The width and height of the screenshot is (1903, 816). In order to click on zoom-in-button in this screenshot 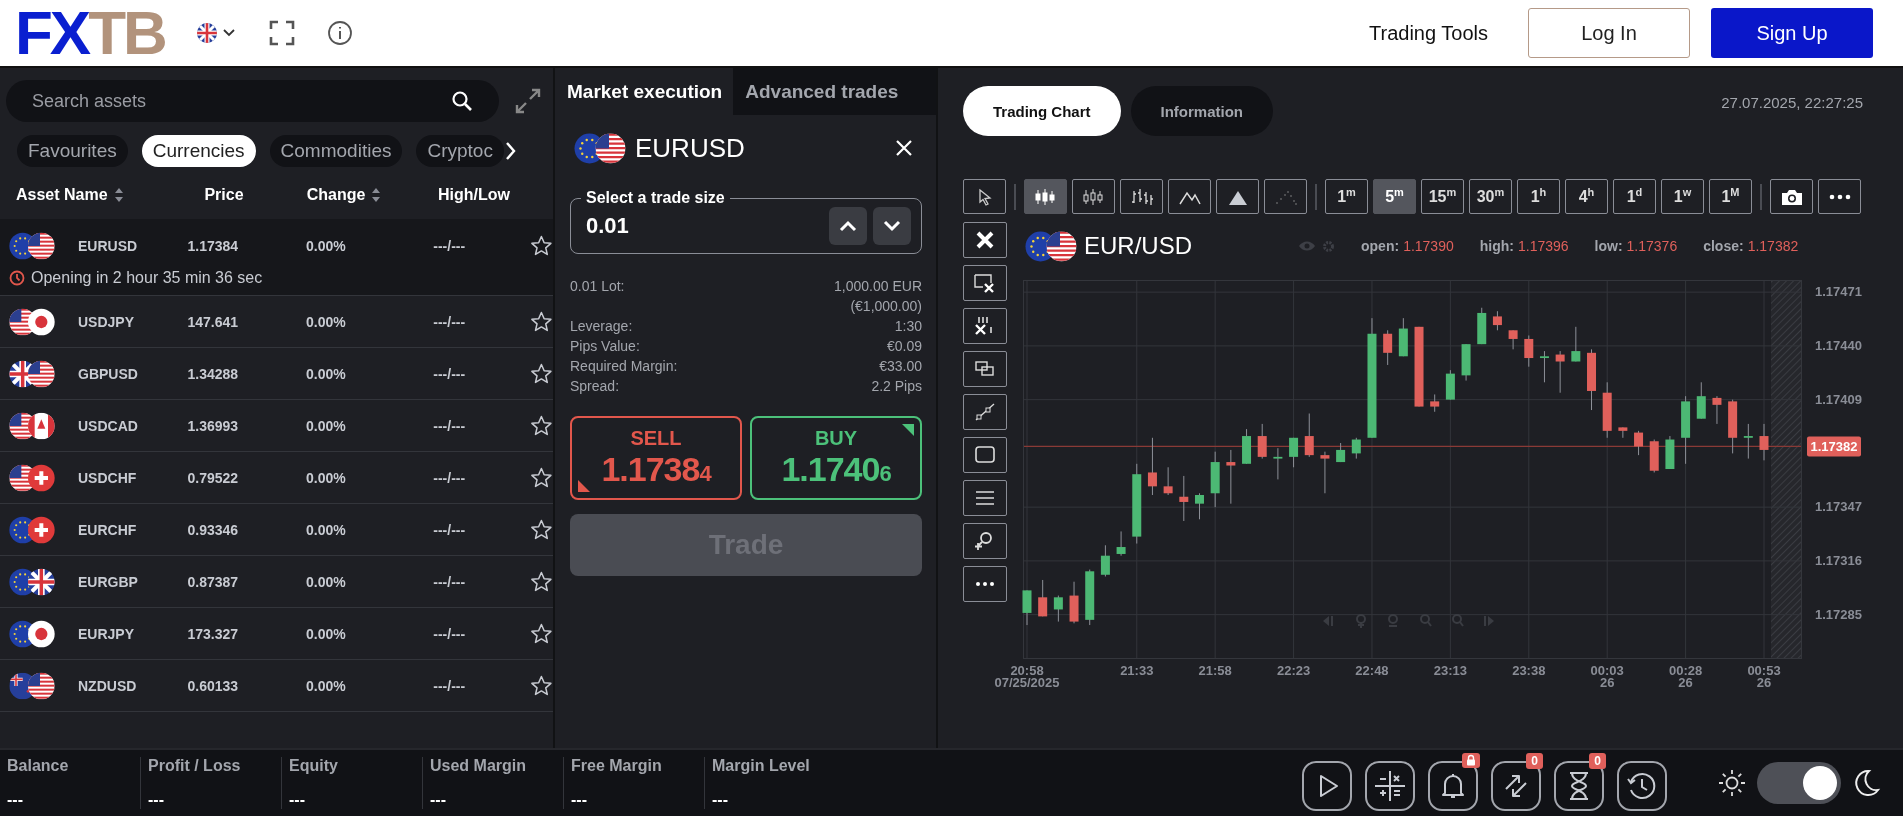, I will do `click(985, 541)`.